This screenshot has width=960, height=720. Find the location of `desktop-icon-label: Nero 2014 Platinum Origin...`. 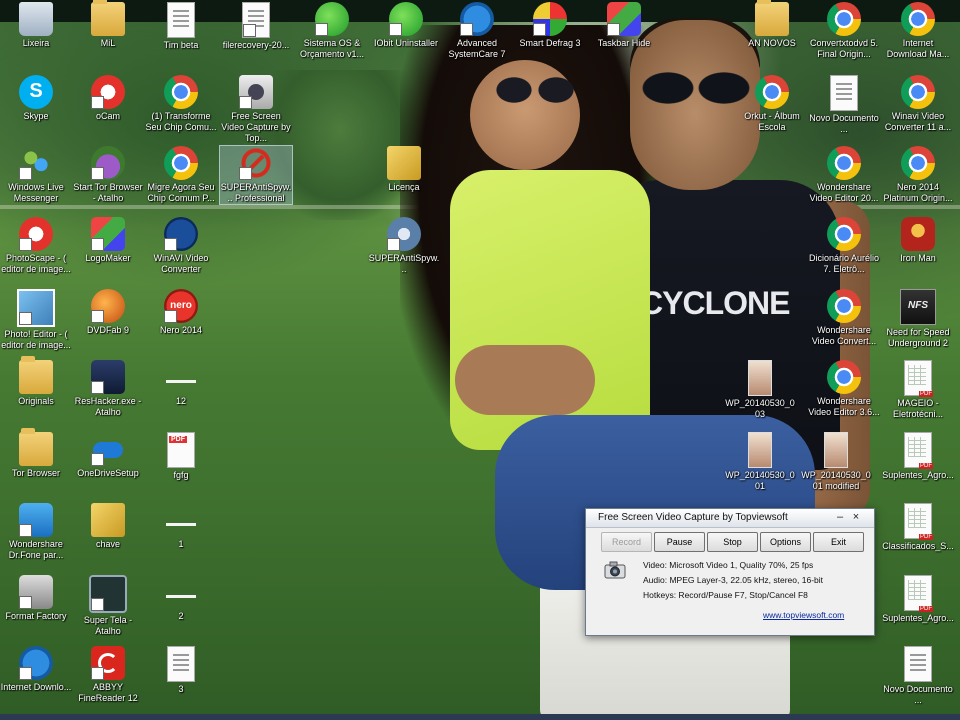

desktop-icon-label: Nero 2014 Platinum Origin... is located at coordinates (918, 192).